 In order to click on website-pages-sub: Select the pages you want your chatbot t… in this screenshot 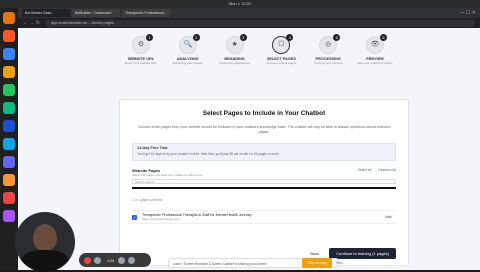, I will do `click(167, 175)`.